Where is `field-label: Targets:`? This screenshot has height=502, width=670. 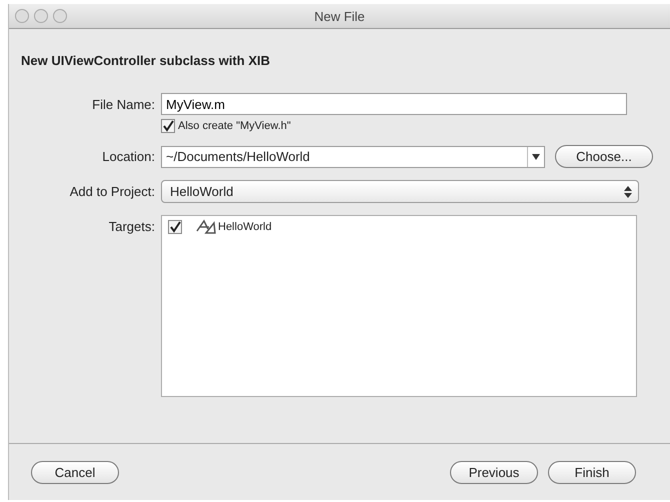 field-label: Targets: is located at coordinates (131, 226).